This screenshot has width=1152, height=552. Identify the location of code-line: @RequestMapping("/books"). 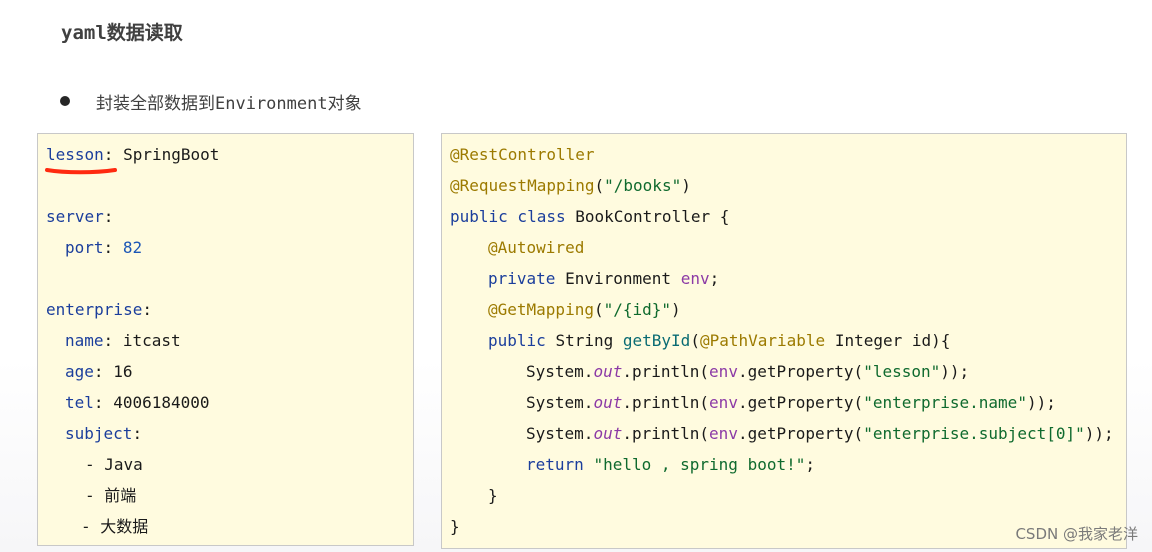
(570, 185).